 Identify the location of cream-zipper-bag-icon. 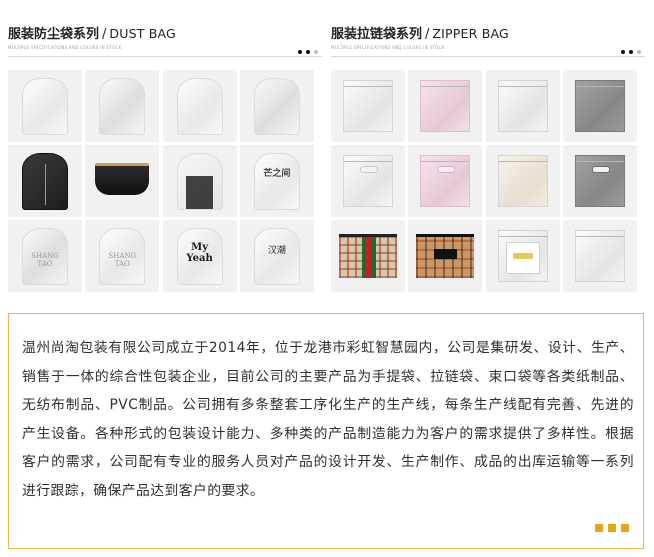
(522, 181).